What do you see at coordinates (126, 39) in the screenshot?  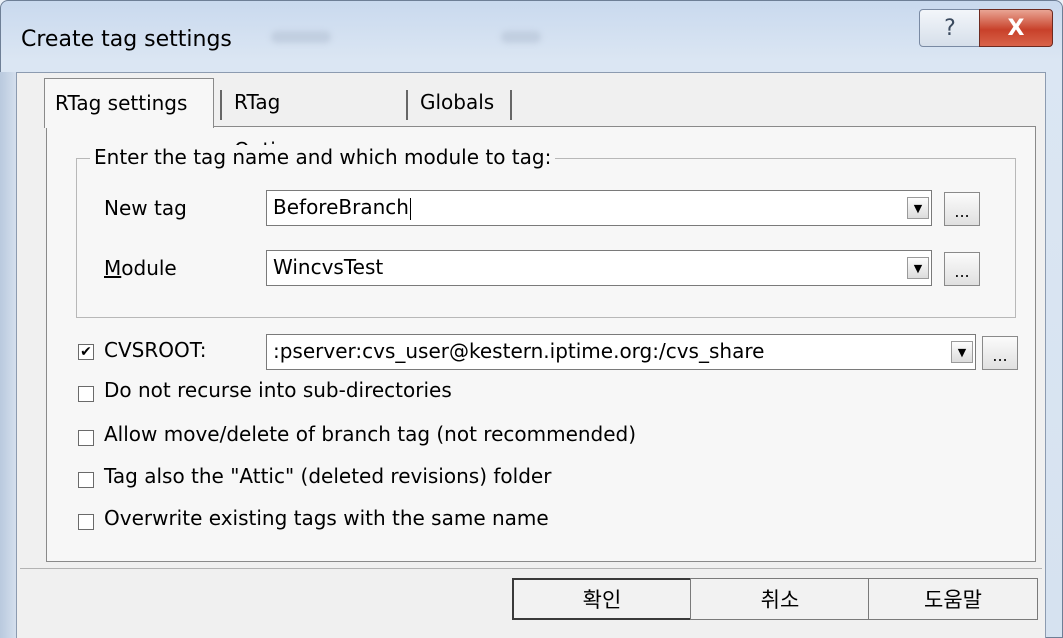 I see `window-title: Create tag settings` at bounding box center [126, 39].